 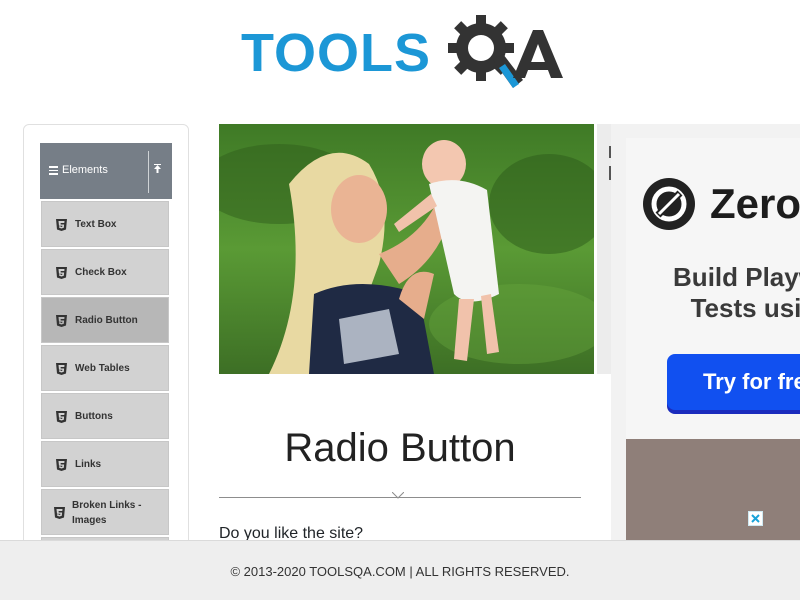 I want to click on chevron-down-icon, so click(x=398, y=495).